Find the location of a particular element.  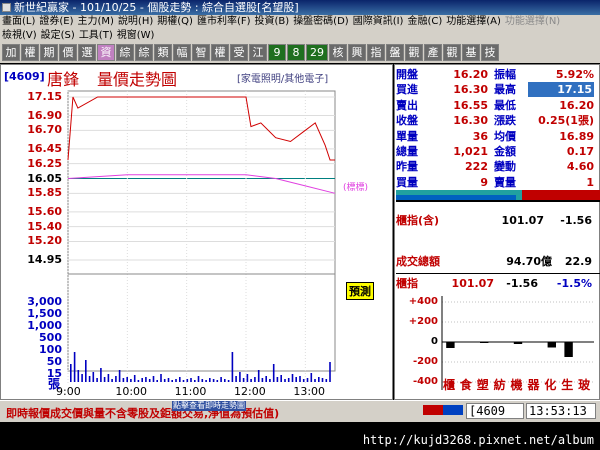

toolbar: 加權期價選資綜綜類幅智權受江 9 8 29 核興指盤觀產觀基技 is located at coordinates (300, 53).